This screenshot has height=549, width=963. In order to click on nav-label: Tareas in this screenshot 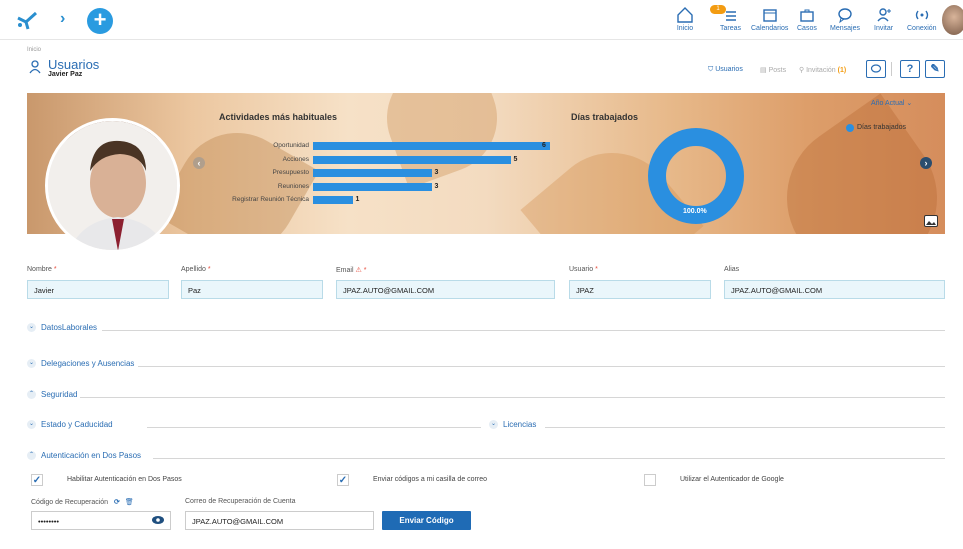, I will do `click(731, 28)`.